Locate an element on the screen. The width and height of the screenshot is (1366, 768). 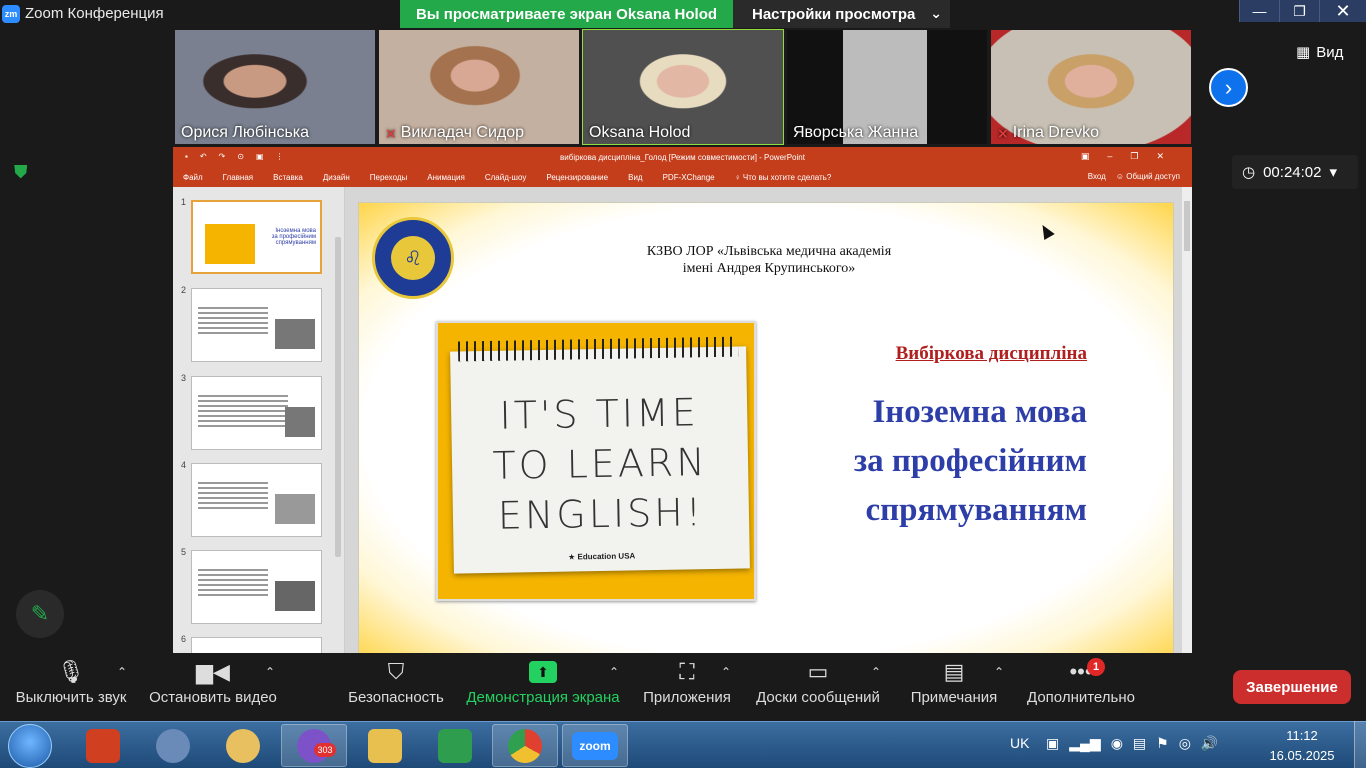
editor-scrollbar is located at coordinates (1187, 420).